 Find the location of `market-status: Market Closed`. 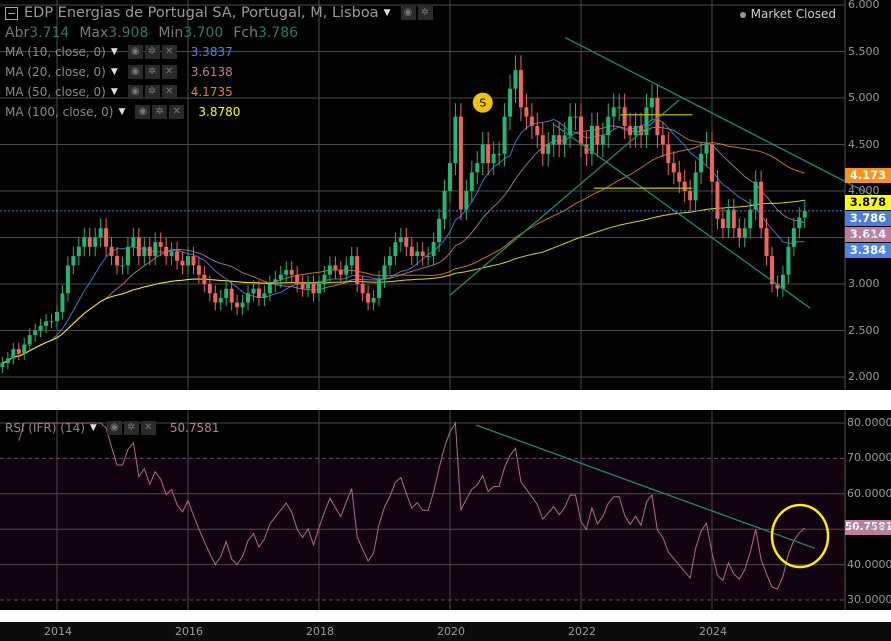

market-status: Market Closed is located at coordinates (787, 14).